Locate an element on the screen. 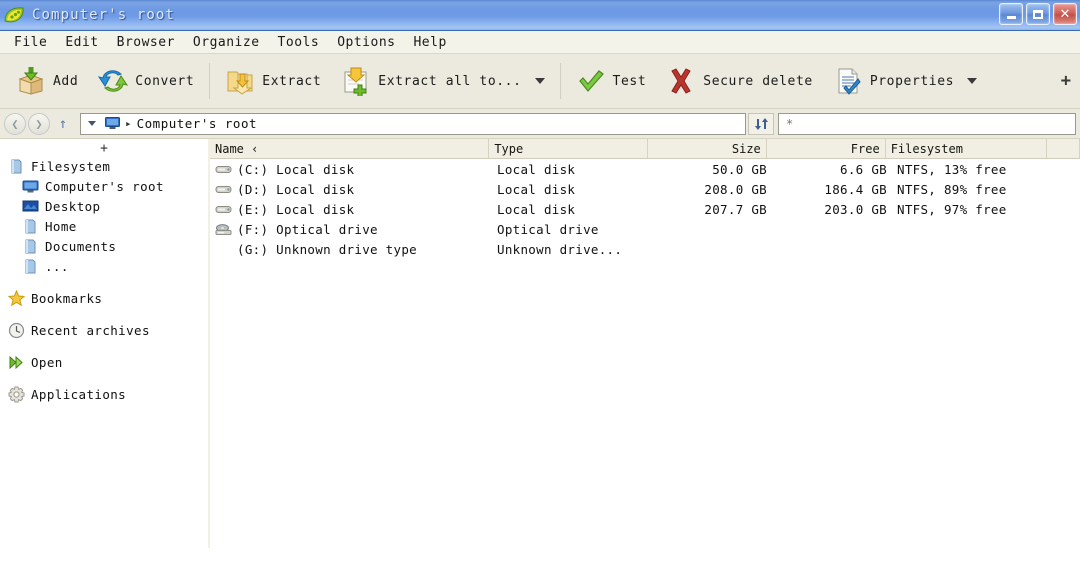  path-field: ▸ Computer's root is located at coordinates (413, 123).